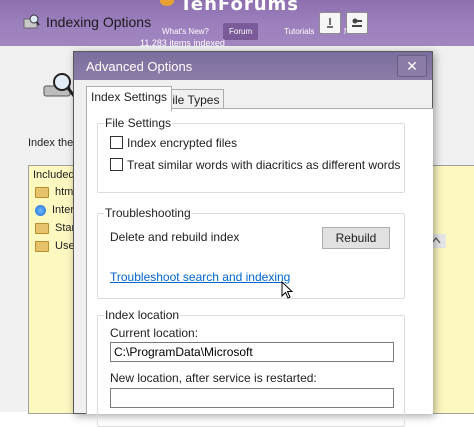  What do you see at coordinates (59, 85) in the screenshot?
I see `indexing-drive-icon` at bounding box center [59, 85].